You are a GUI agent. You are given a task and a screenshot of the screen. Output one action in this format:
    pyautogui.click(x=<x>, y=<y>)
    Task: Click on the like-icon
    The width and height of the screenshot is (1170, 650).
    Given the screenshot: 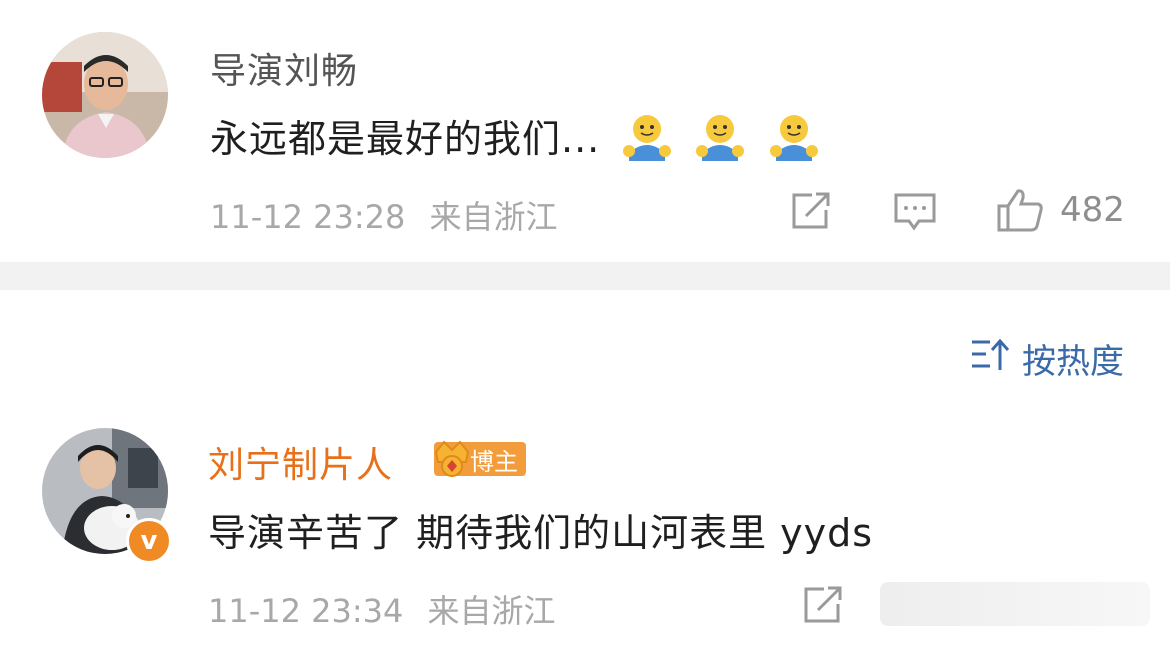 What is the action you would take?
    pyautogui.click(x=1020, y=212)
    